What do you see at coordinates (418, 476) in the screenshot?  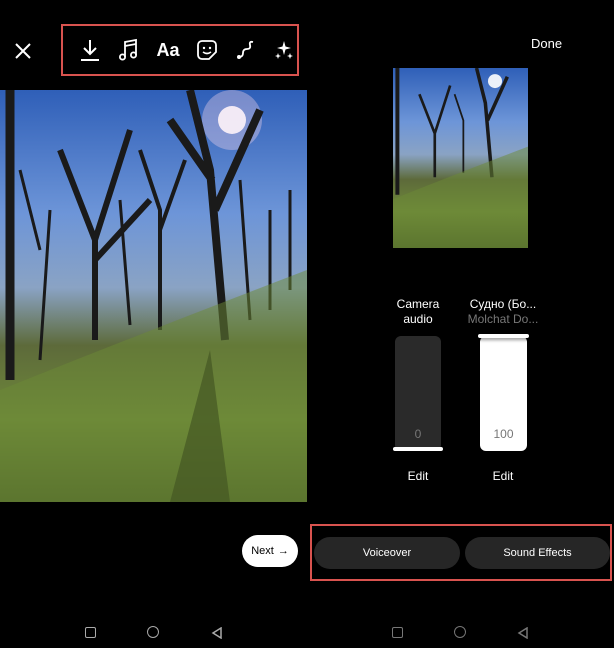 I see `camera-audio-edit-button: Edit` at bounding box center [418, 476].